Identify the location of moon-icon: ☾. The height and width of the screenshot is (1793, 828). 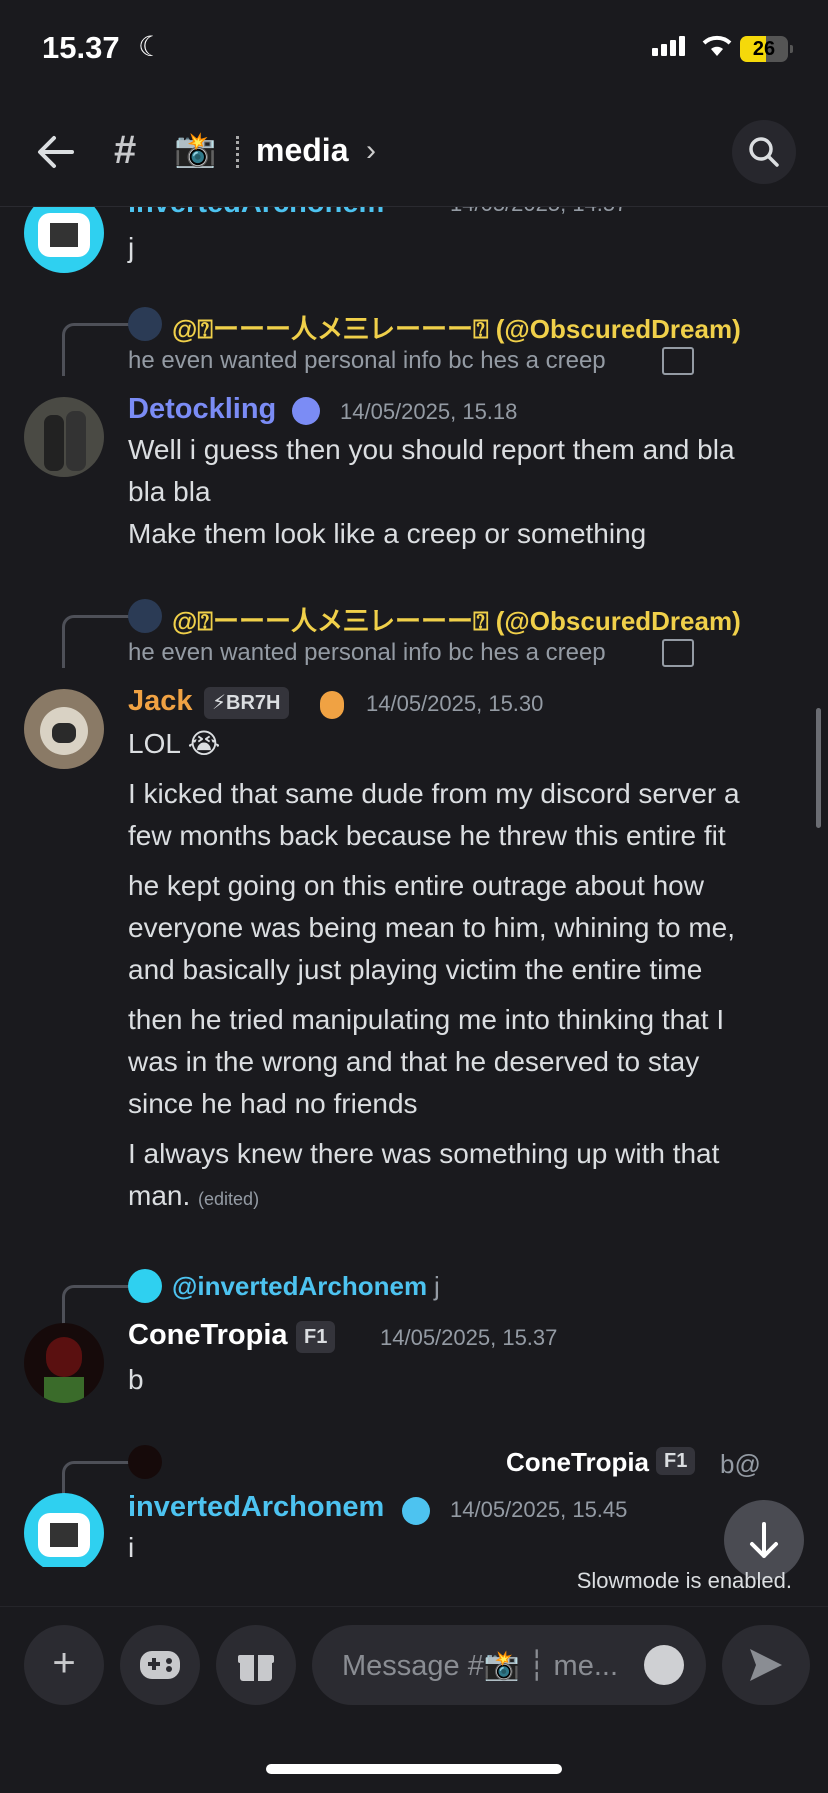
(151, 46).